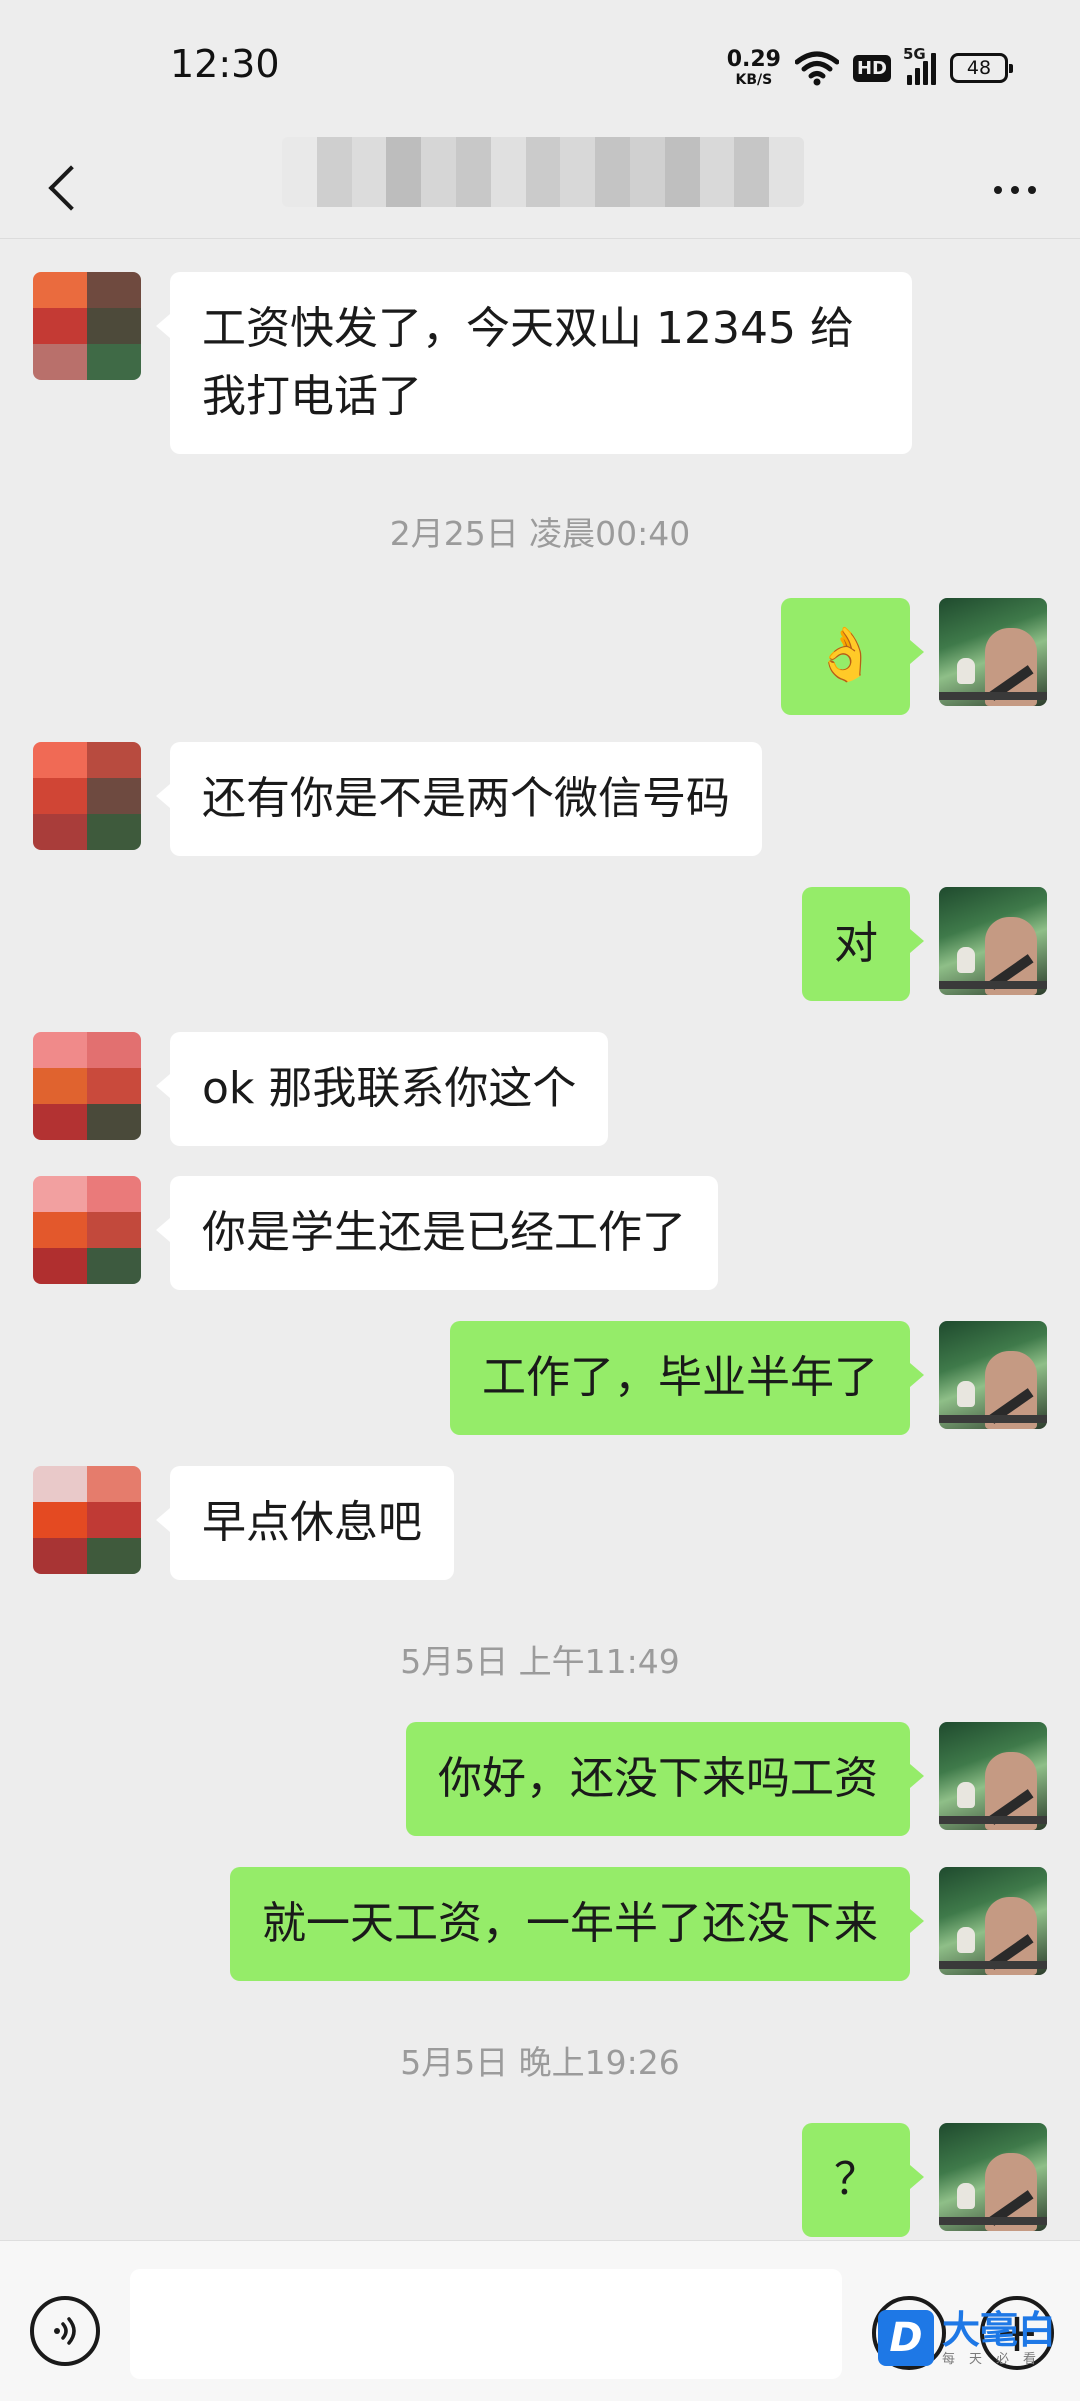 The width and height of the screenshot is (1080, 2401). Describe the element at coordinates (979, 68) in the screenshot. I see `battery-level: 48` at that location.